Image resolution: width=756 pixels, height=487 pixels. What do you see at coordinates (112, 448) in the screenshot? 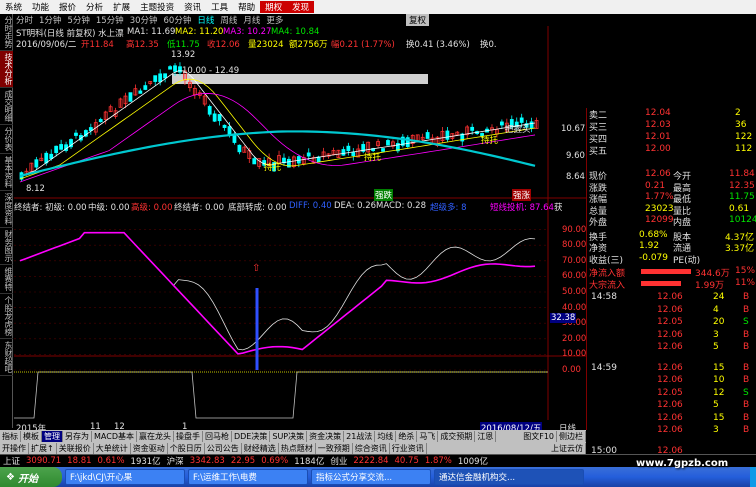
I see `info-tab: 大单统计` at bounding box center [112, 448].